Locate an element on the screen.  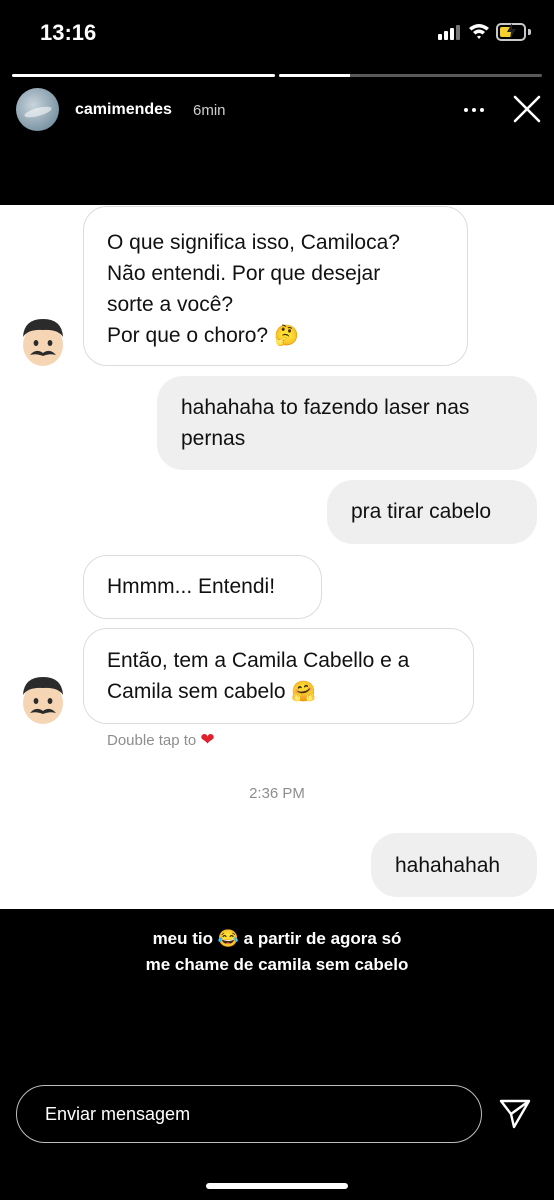
wifi-icon is located at coordinates (479, 31).